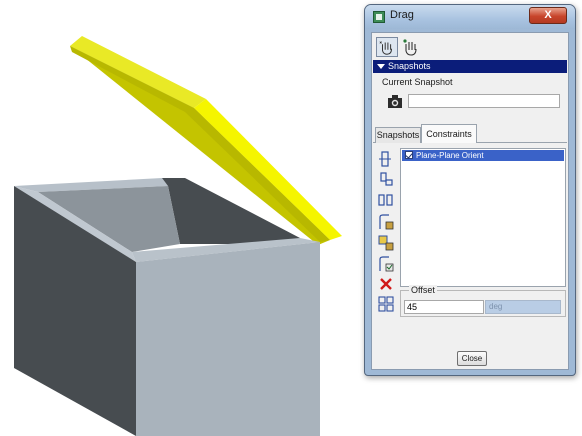  Describe the element at coordinates (470, 66) in the screenshot. I see `snapshots-section-header: Snapshots` at that location.